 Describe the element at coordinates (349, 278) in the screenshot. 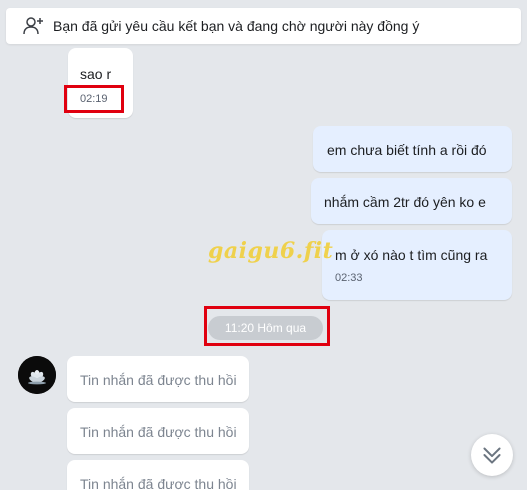

I see `message-time: 02:33` at that location.